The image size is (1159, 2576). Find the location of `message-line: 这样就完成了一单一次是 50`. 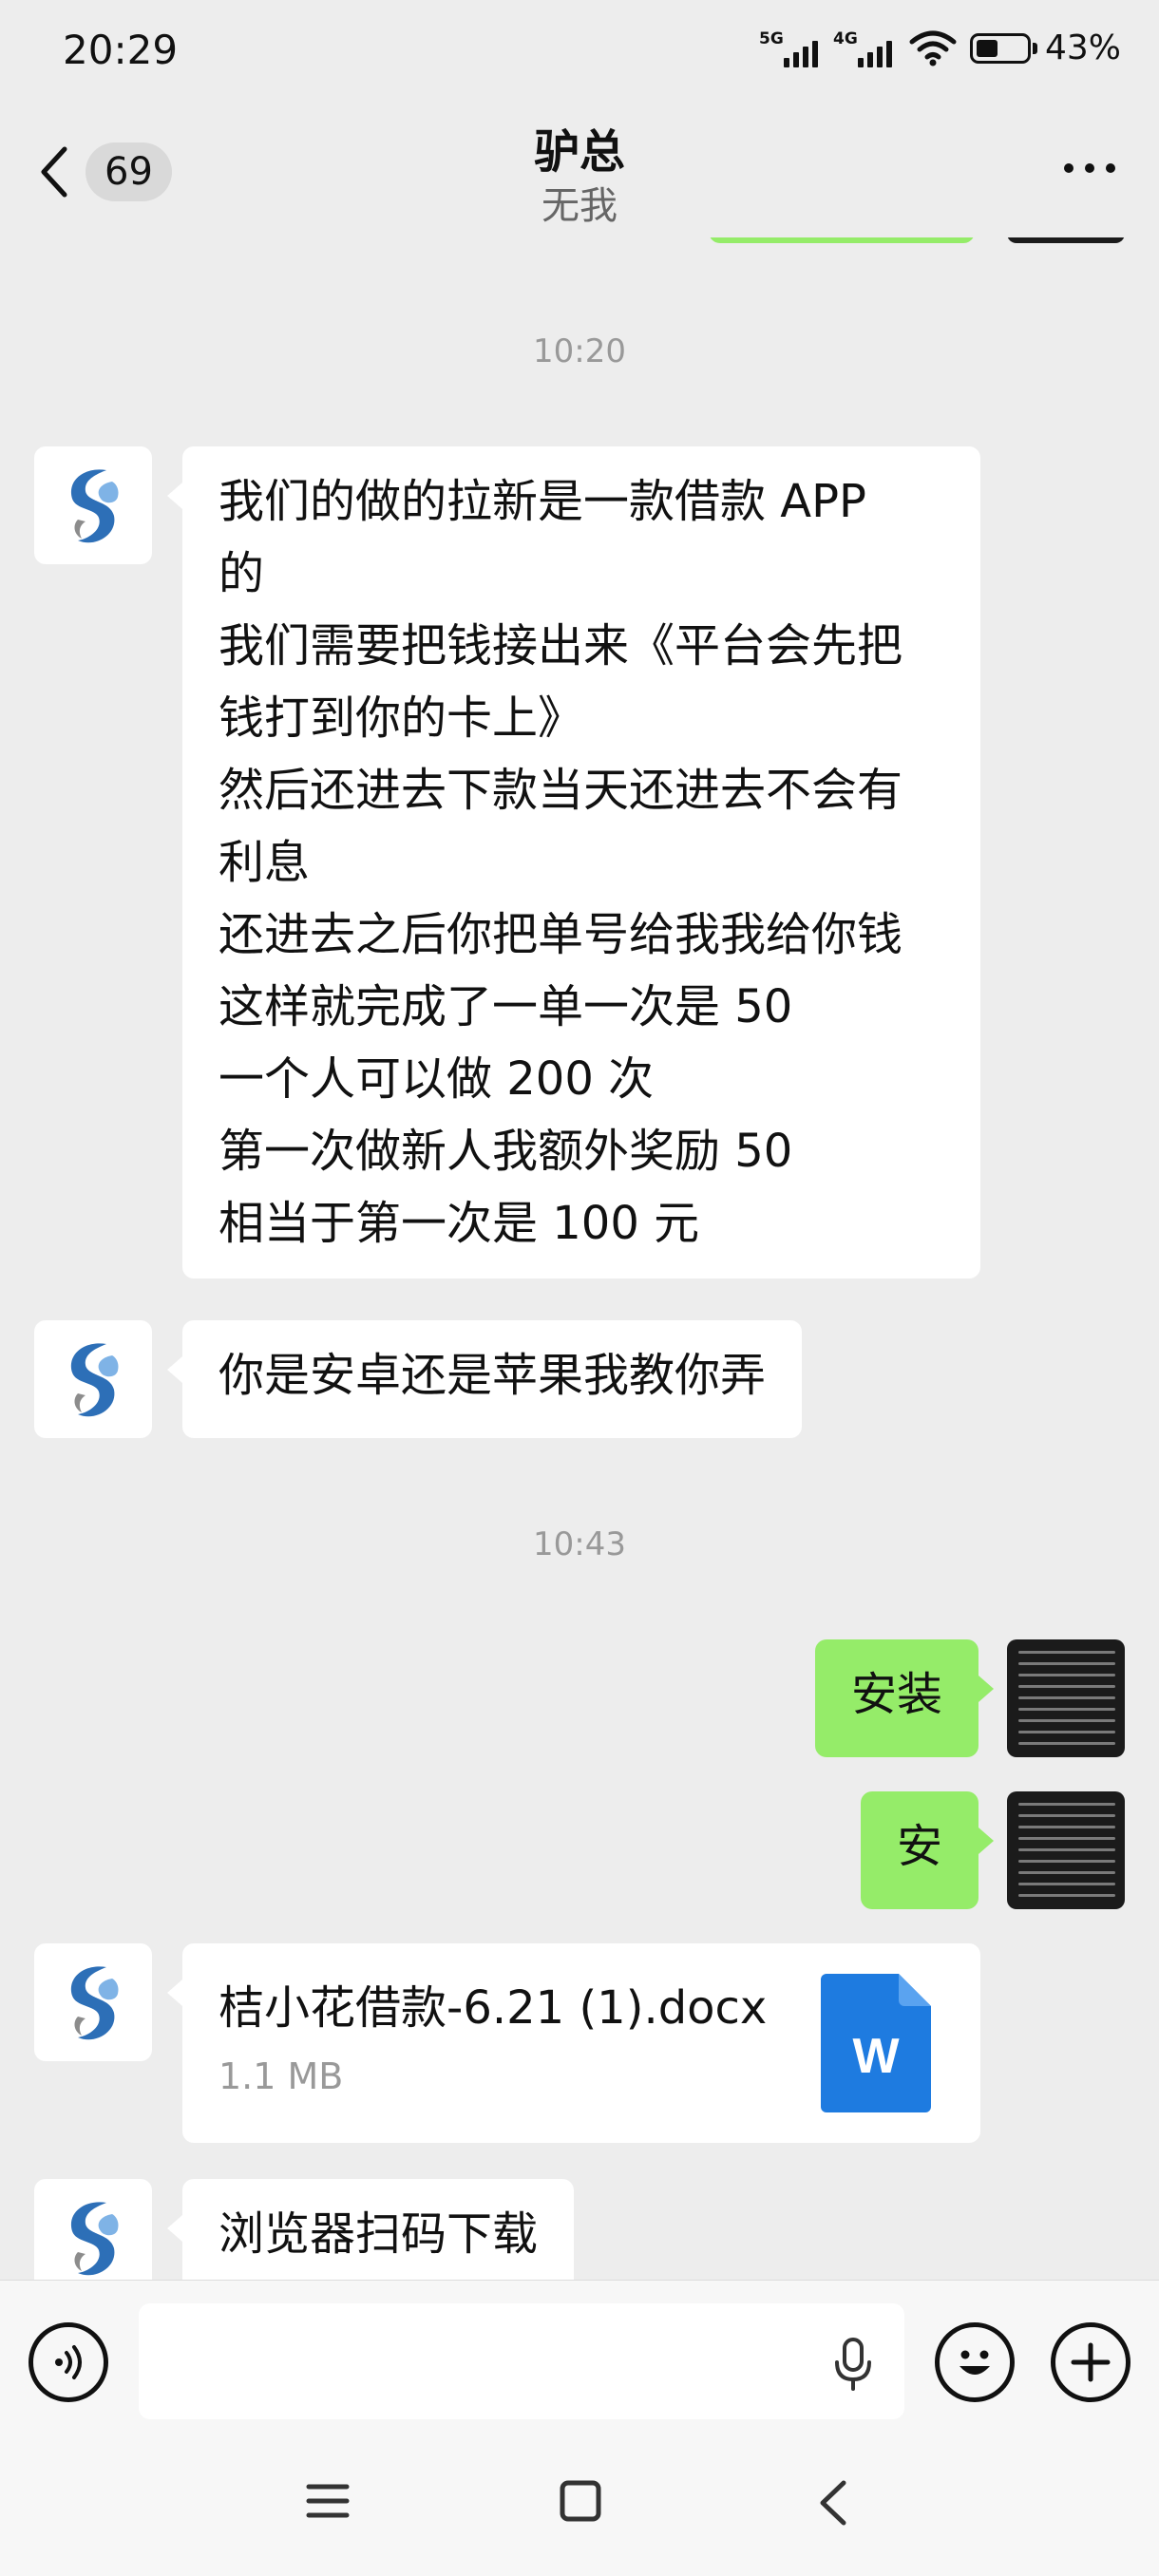

message-line: 这样就完成了一单一次是 50 is located at coordinates (505, 1006).